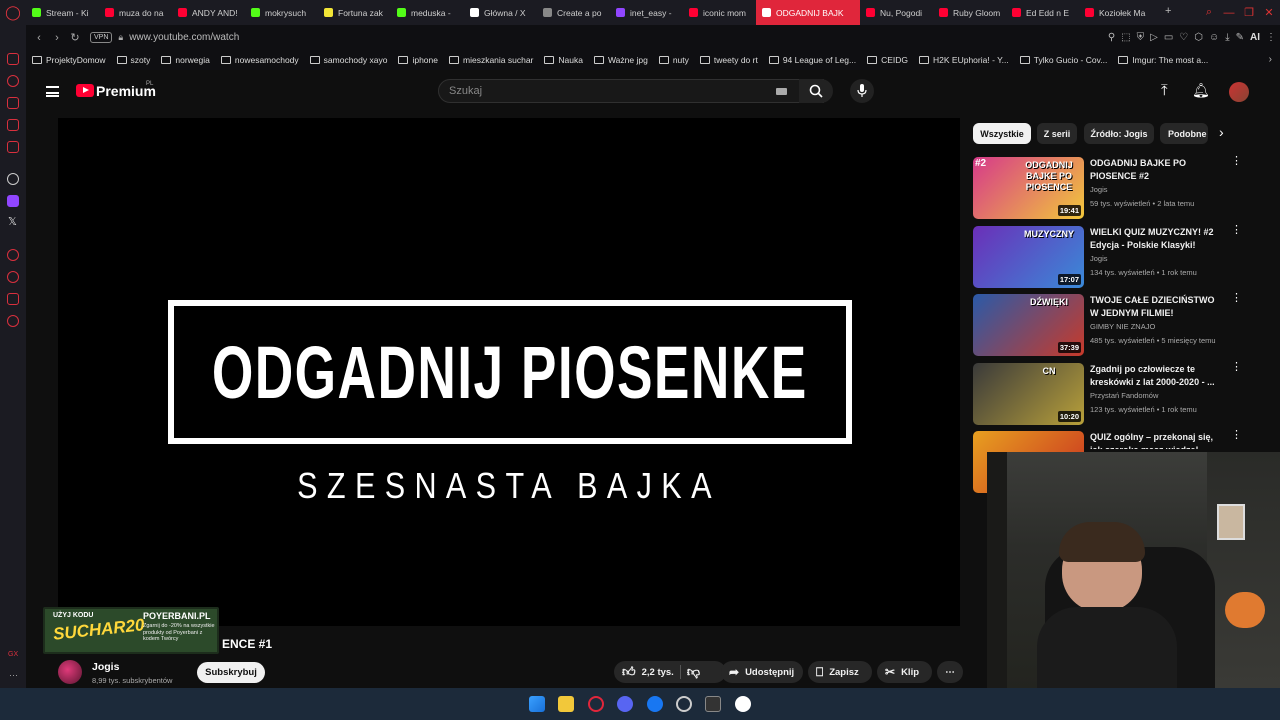  What do you see at coordinates (655, 704) in the screenshot?
I see `facebook-icon` at bounding box center [655, 704].